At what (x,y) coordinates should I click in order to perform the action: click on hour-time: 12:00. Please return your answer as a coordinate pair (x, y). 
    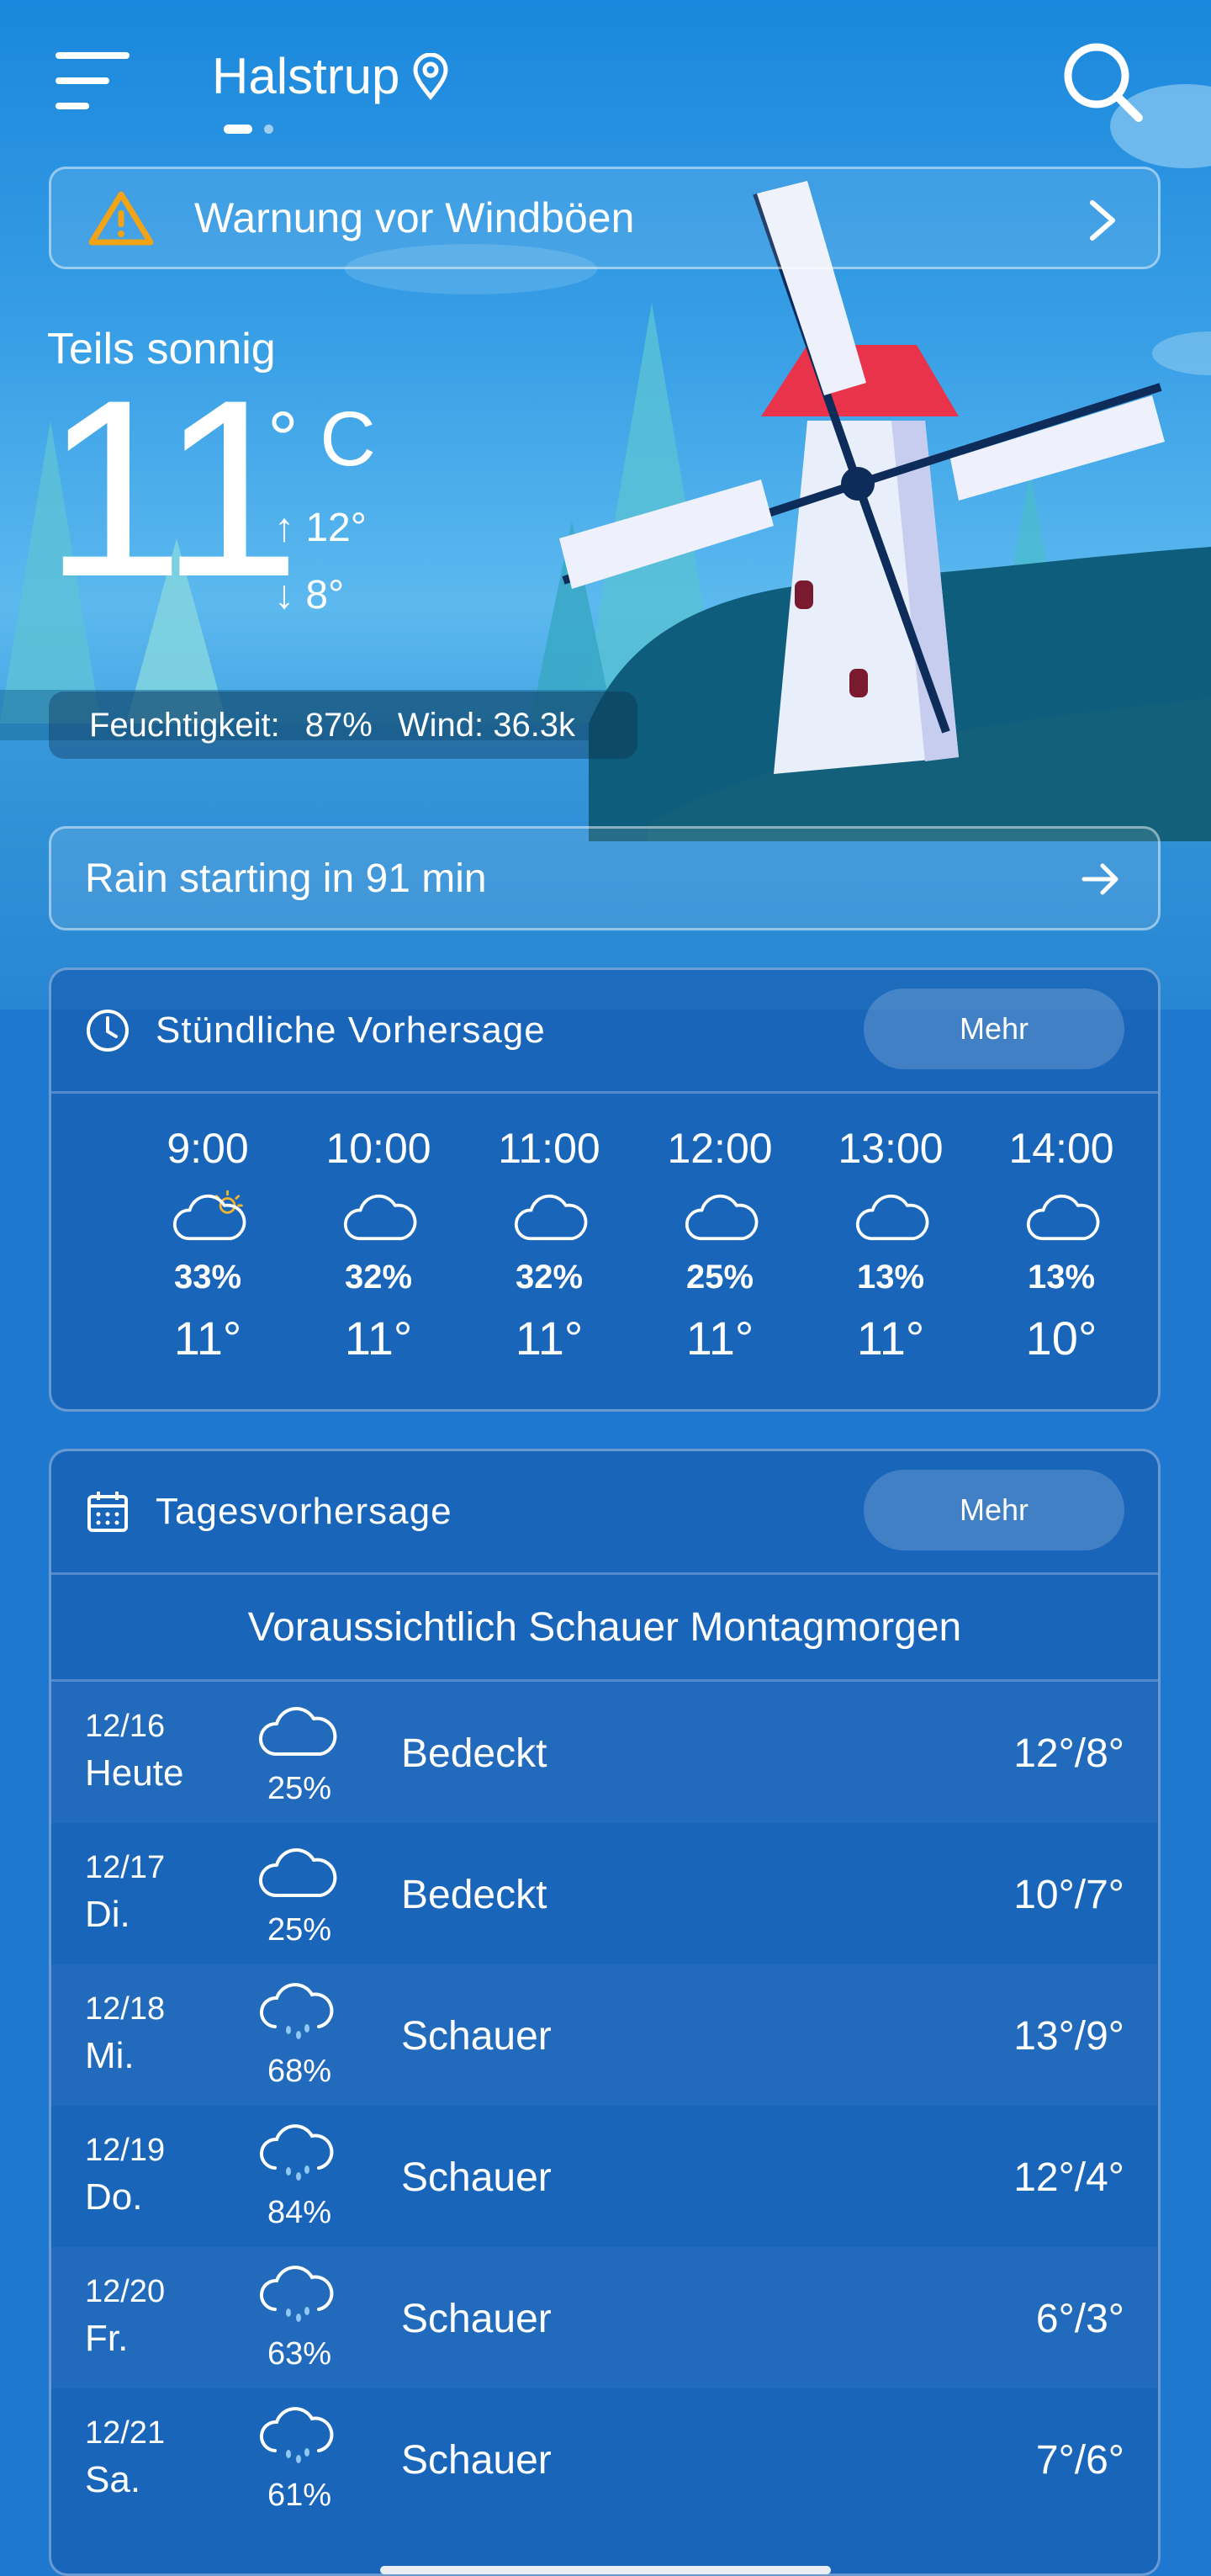
    Looking at the image, I should click on (720, 1148).